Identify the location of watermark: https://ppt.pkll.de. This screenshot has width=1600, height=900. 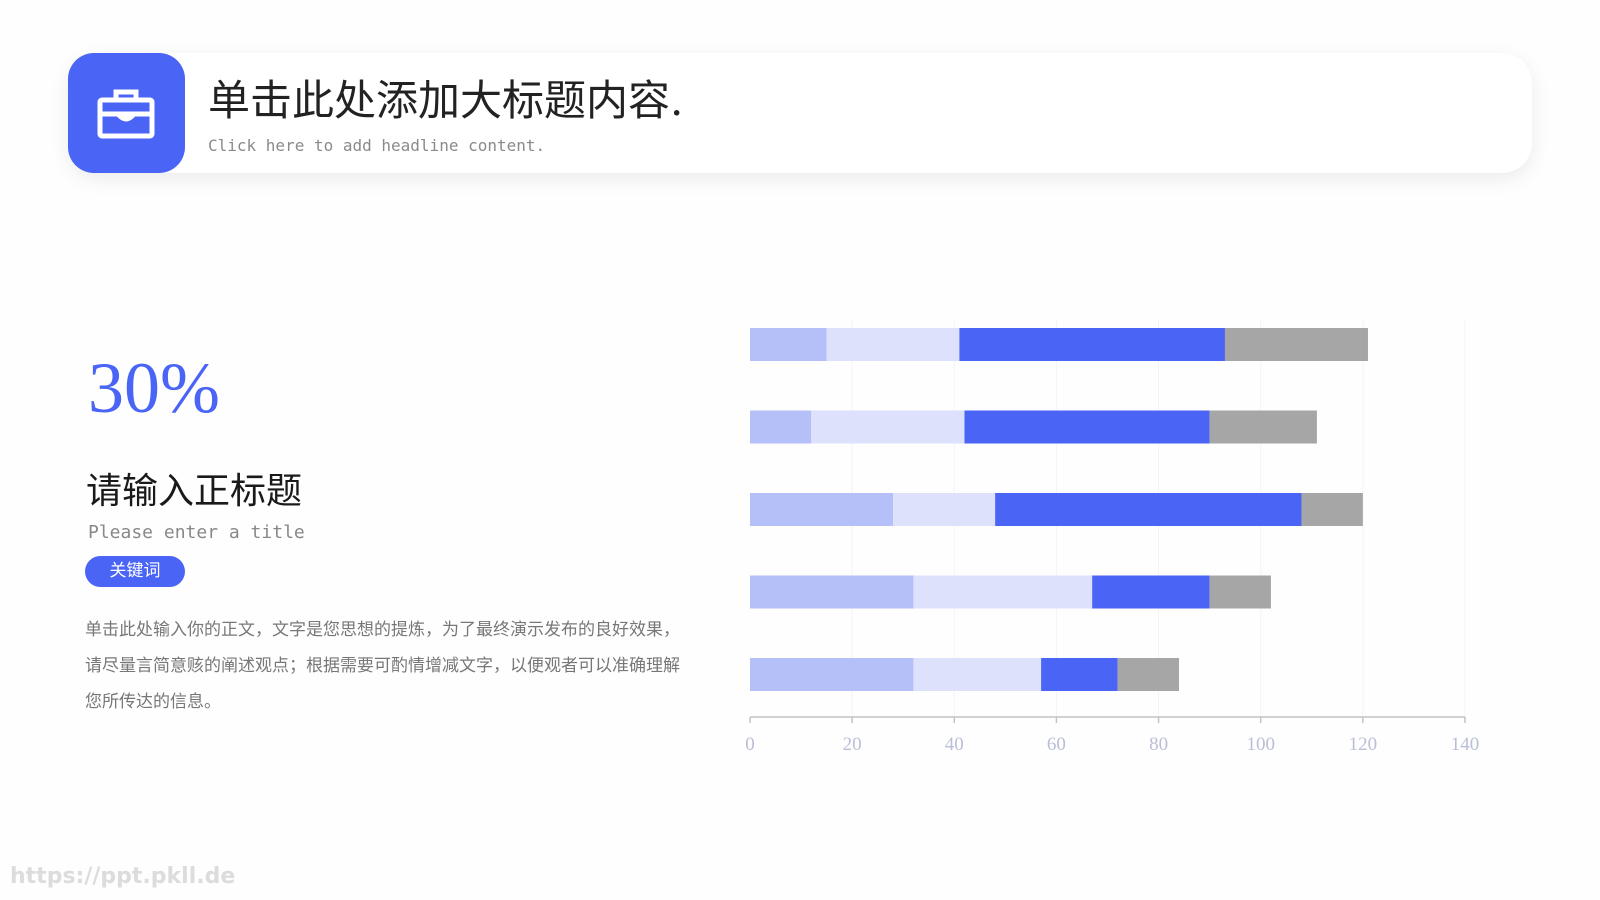
(123, 876).